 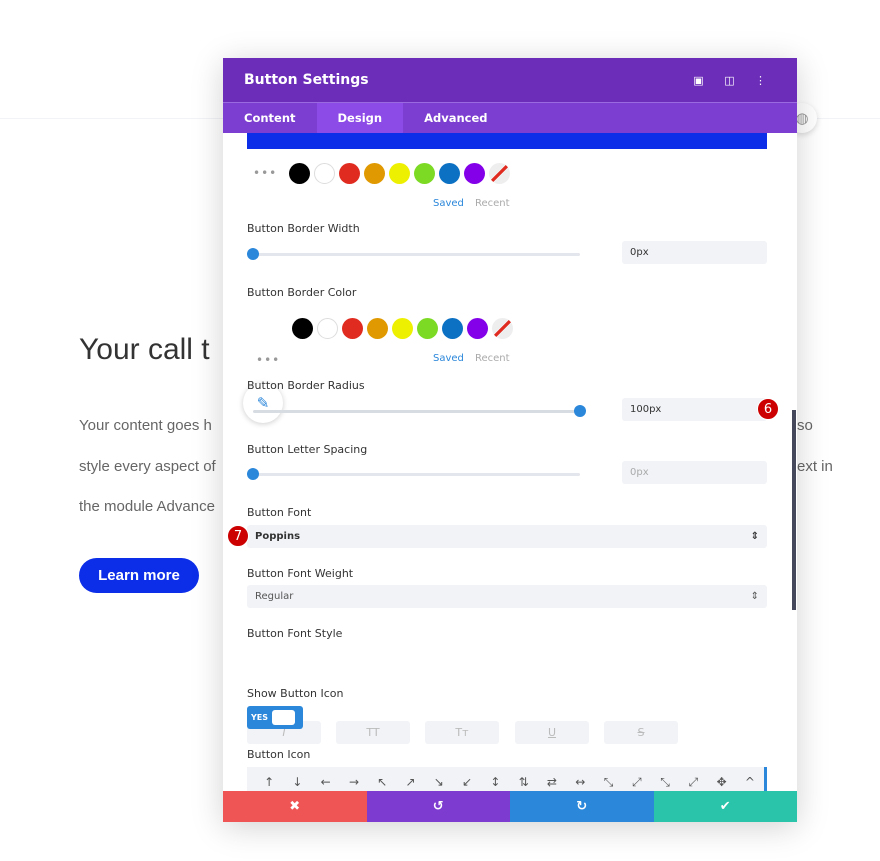 What do you see at coordinates (462, 732) in the screenshot?
I see `capitalize-button: Tт` at bounding box center [462, 732].